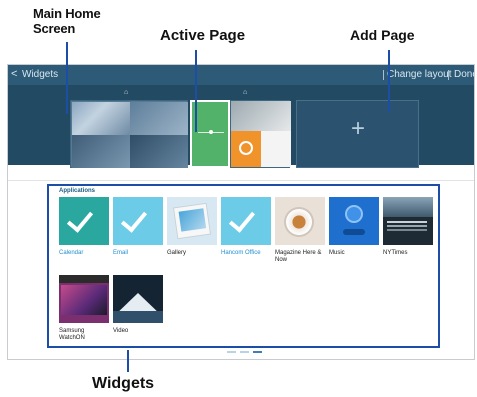  Describe the element at coordinates (257, 352) in the screenshot. I see `page-dot-active` at that location.